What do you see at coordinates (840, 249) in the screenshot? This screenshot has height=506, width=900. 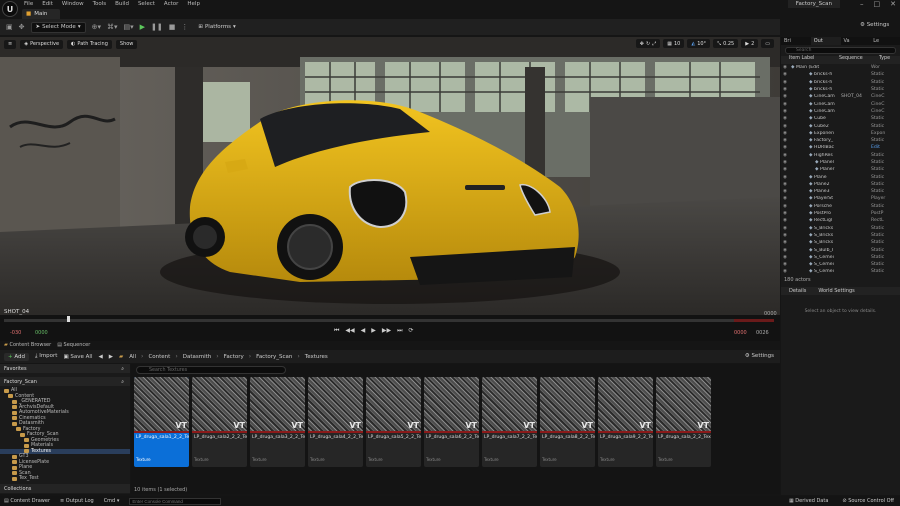 I see `outliner-row: ◉ ◆ S_Bulb_I Static` at bounding box center [840, 249].